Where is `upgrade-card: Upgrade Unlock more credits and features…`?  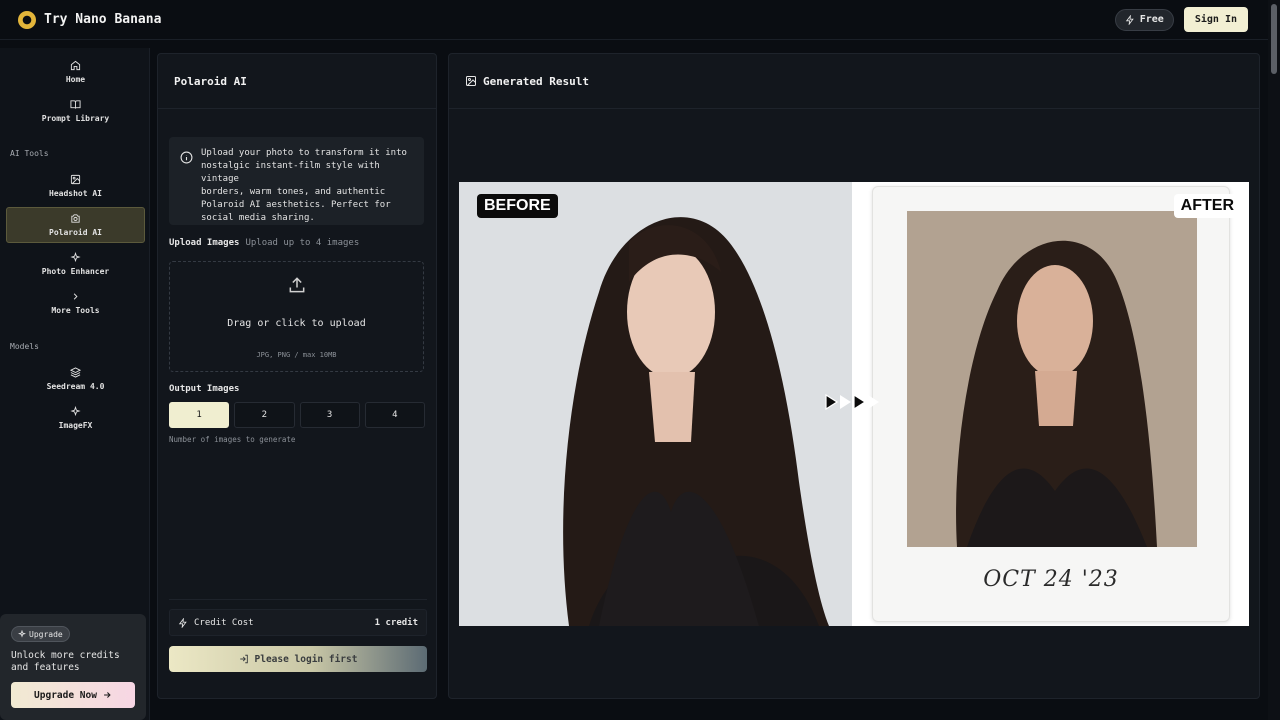 upgrade-card: Upgrade Unlock more credits and features… is located at coordinates (73, 667).